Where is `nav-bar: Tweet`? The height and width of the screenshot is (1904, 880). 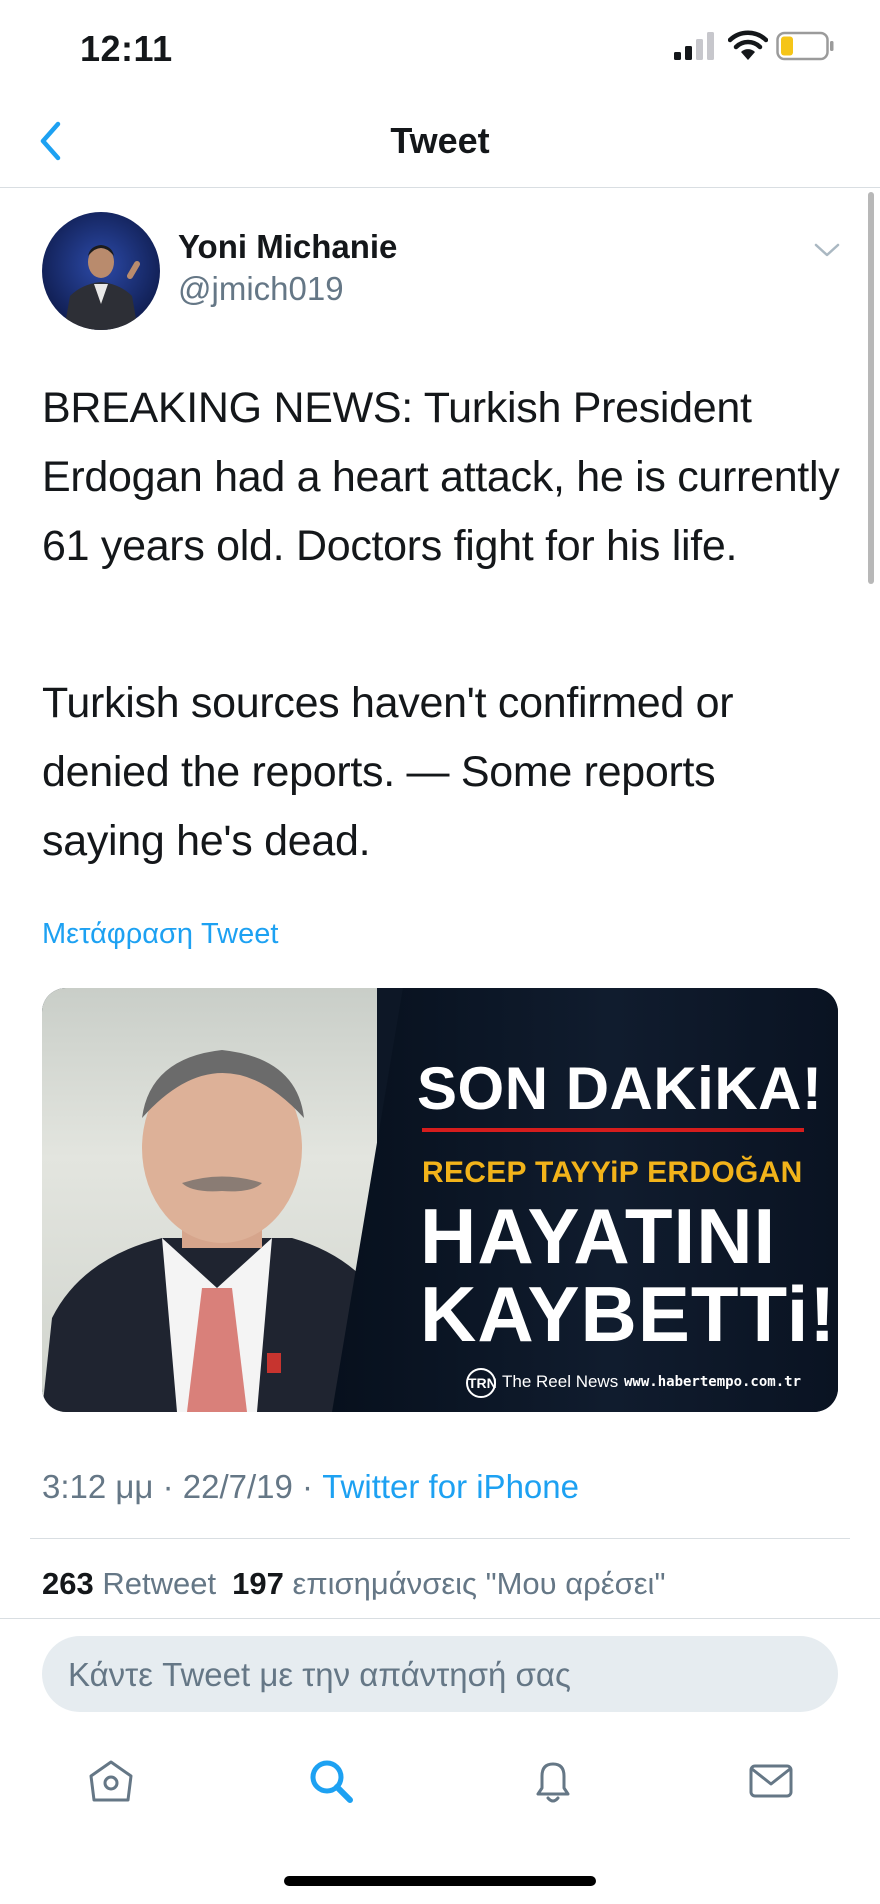
nav-bar: Tweet is located at coordinates (440, 142).